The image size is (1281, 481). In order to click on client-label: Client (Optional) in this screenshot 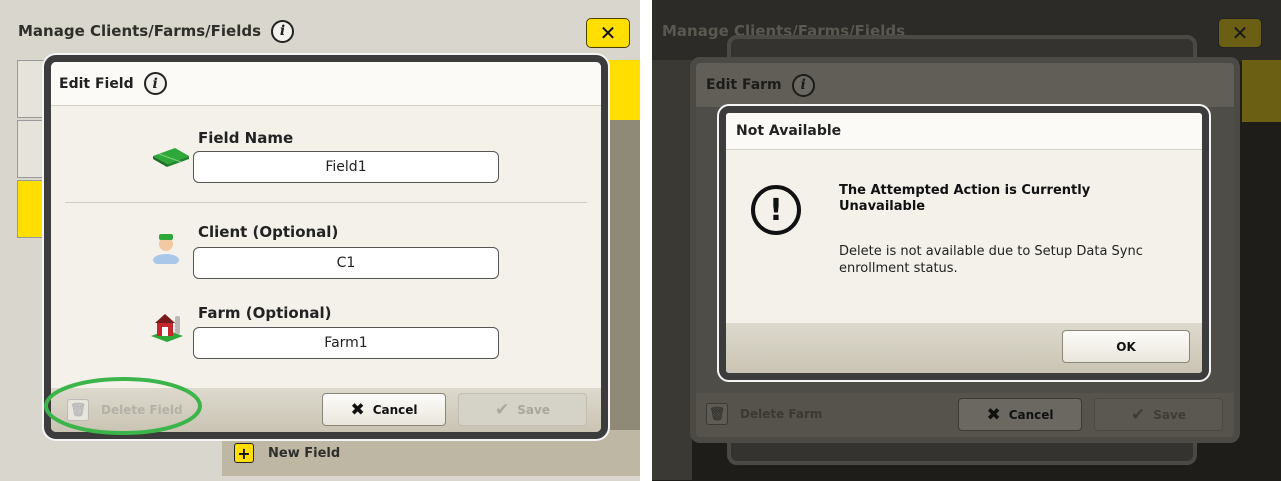, I will do `click(268, 232)`.